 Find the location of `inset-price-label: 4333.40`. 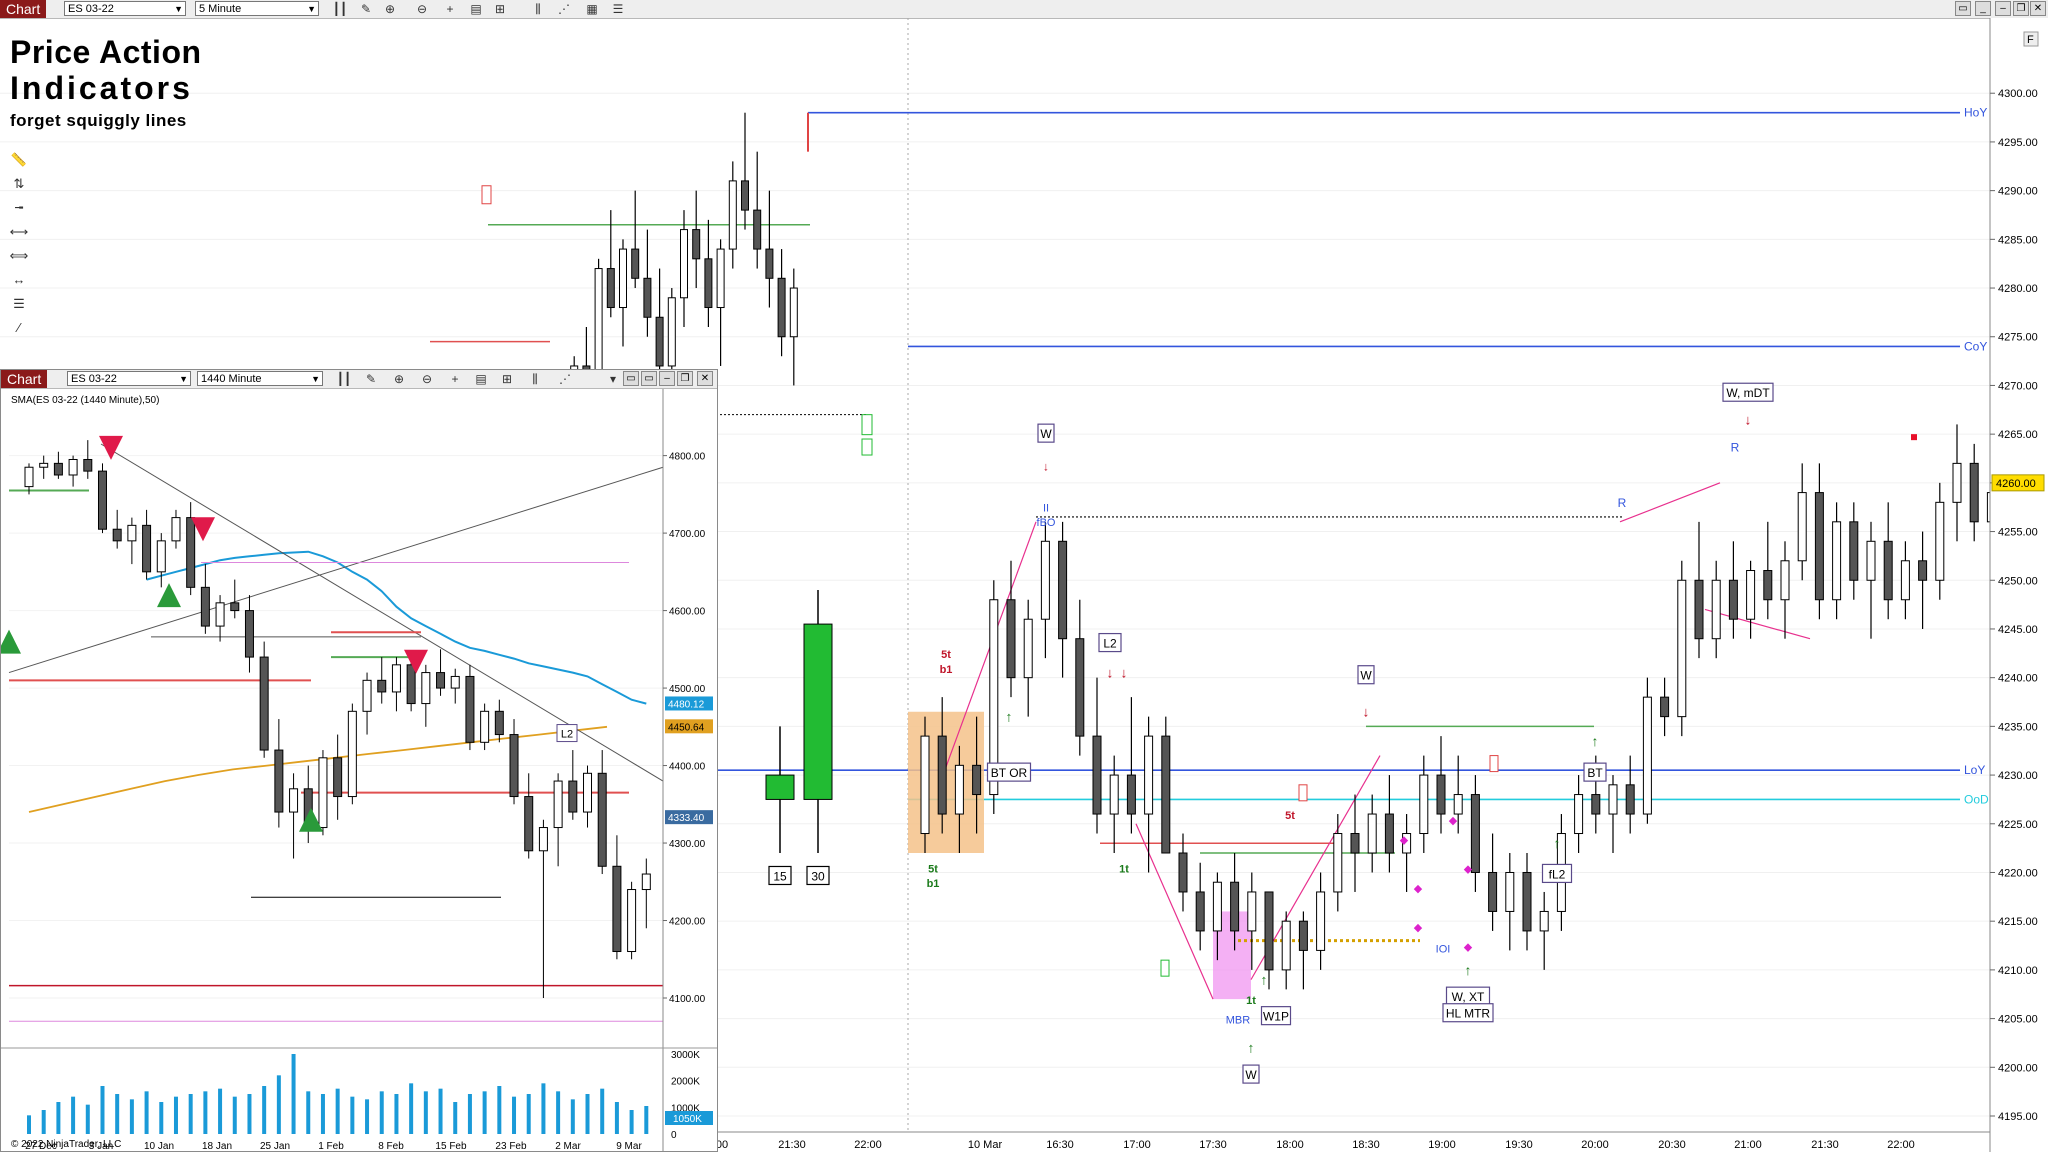

inset-price-label: 4333.40 is located at coordinates (686, 818).